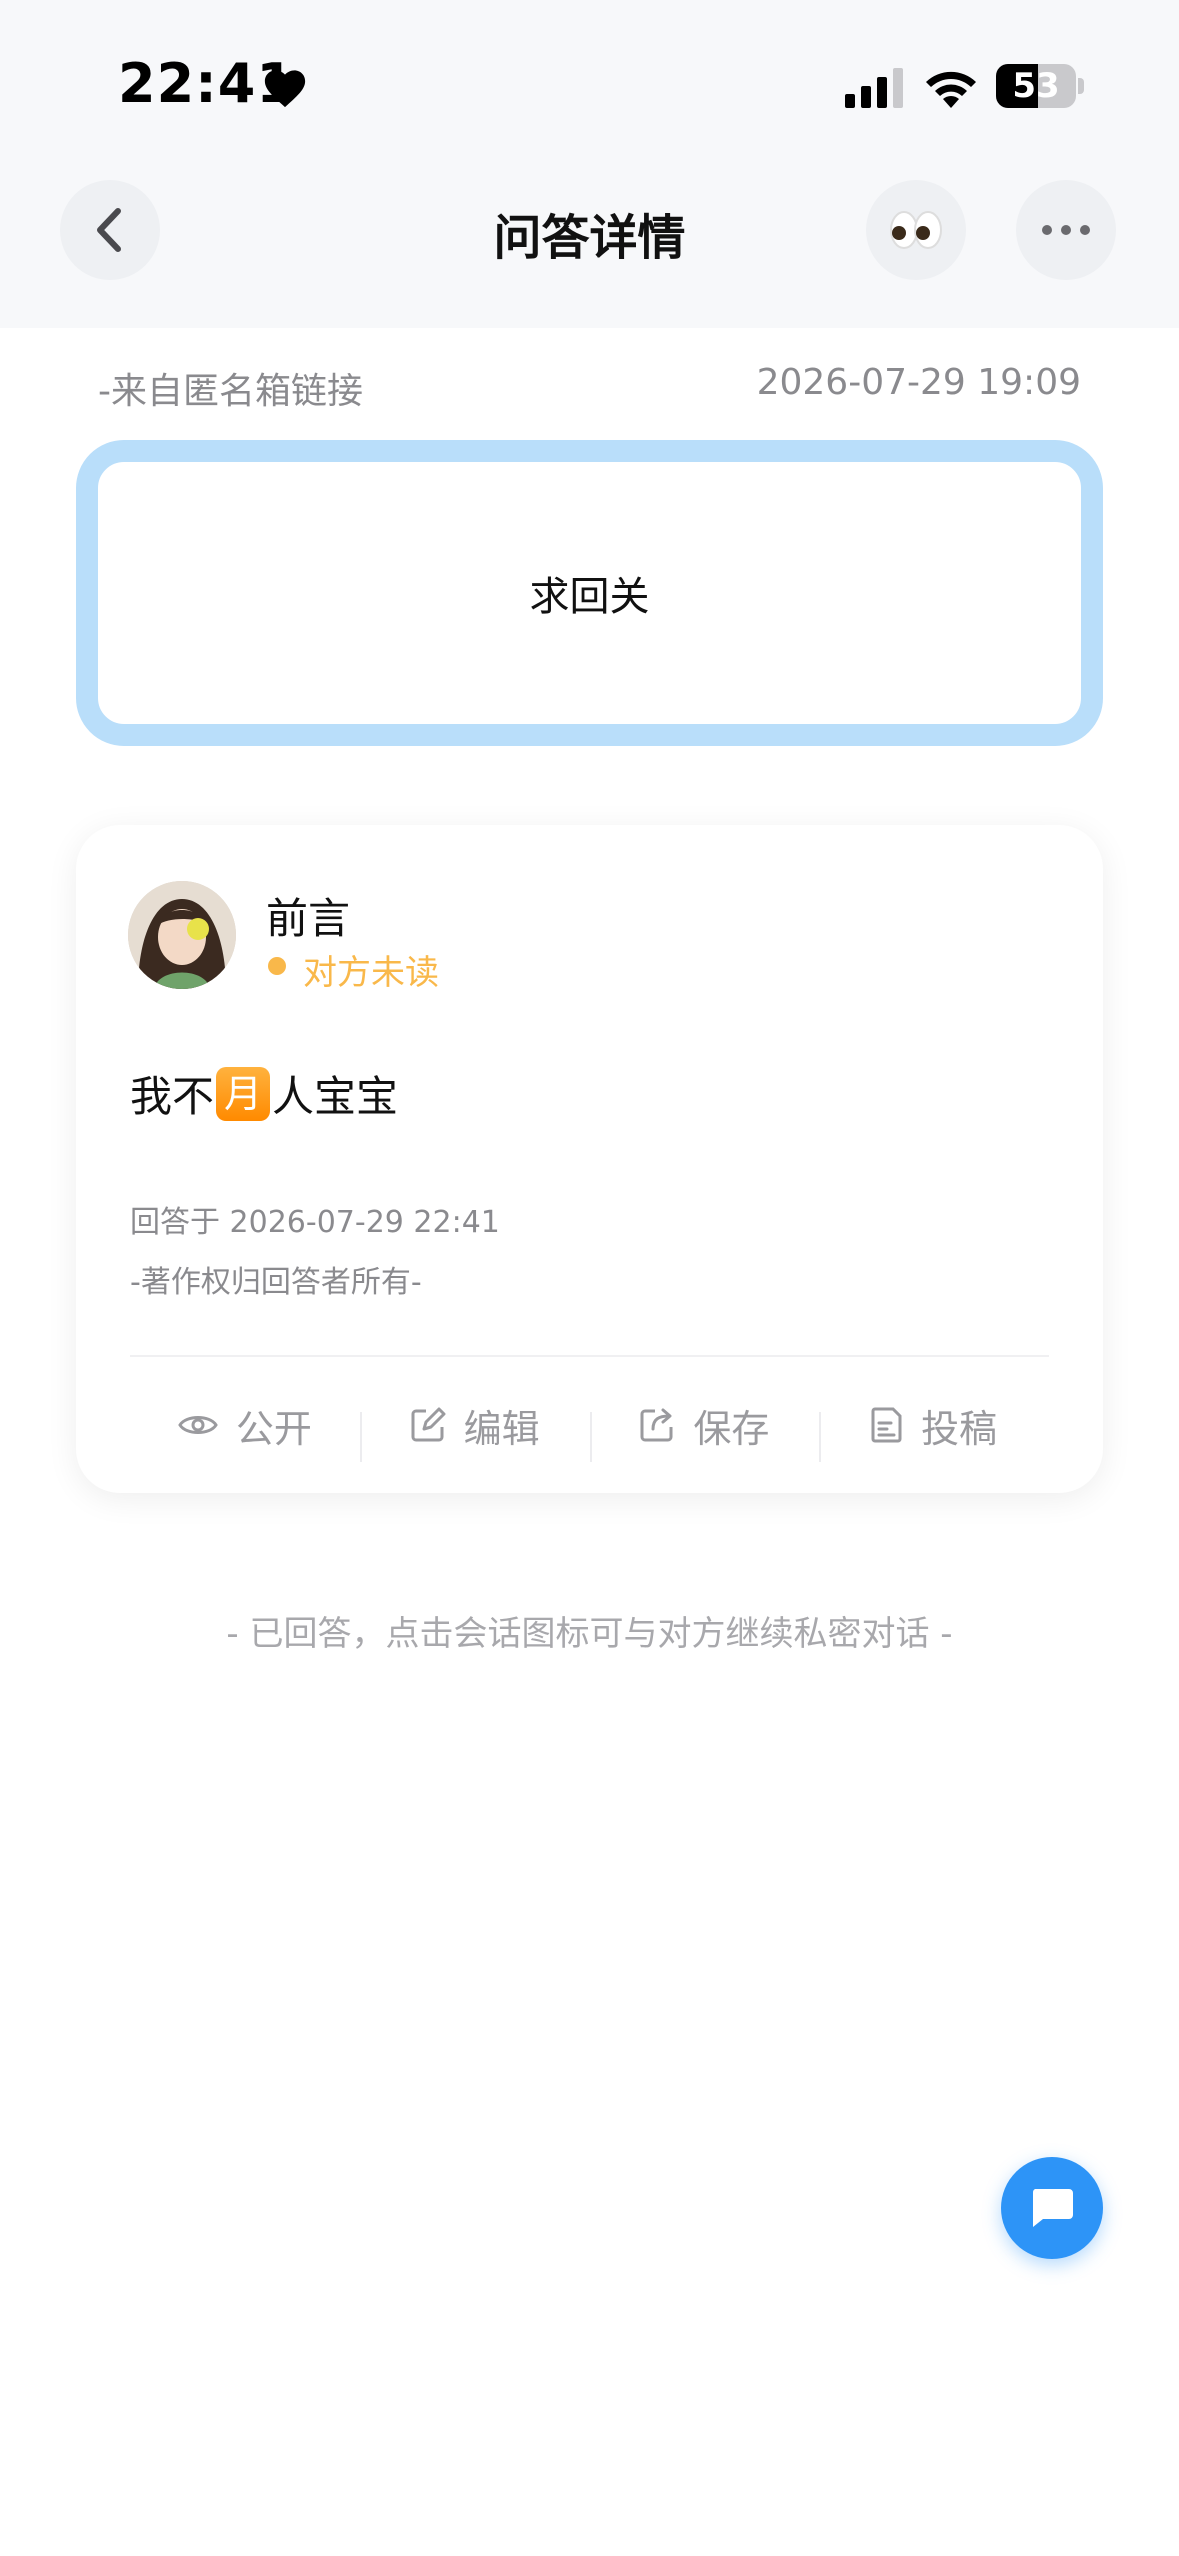 Image resolution: width=1179 pixels, height=2556 pixels. Describe the element at coordinates (1081, 86) in the screenshot. I see `battery-tip` at that location.